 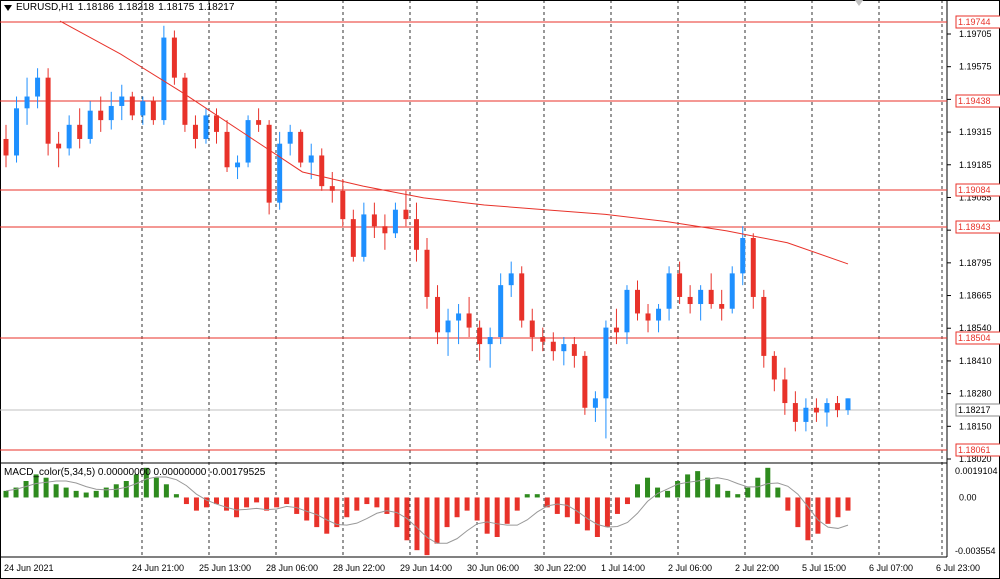 What do you see at coordinates (974, 338) in the screenshot?
I see `level-price-label: 1.18504` at bounding box center [974, 338].